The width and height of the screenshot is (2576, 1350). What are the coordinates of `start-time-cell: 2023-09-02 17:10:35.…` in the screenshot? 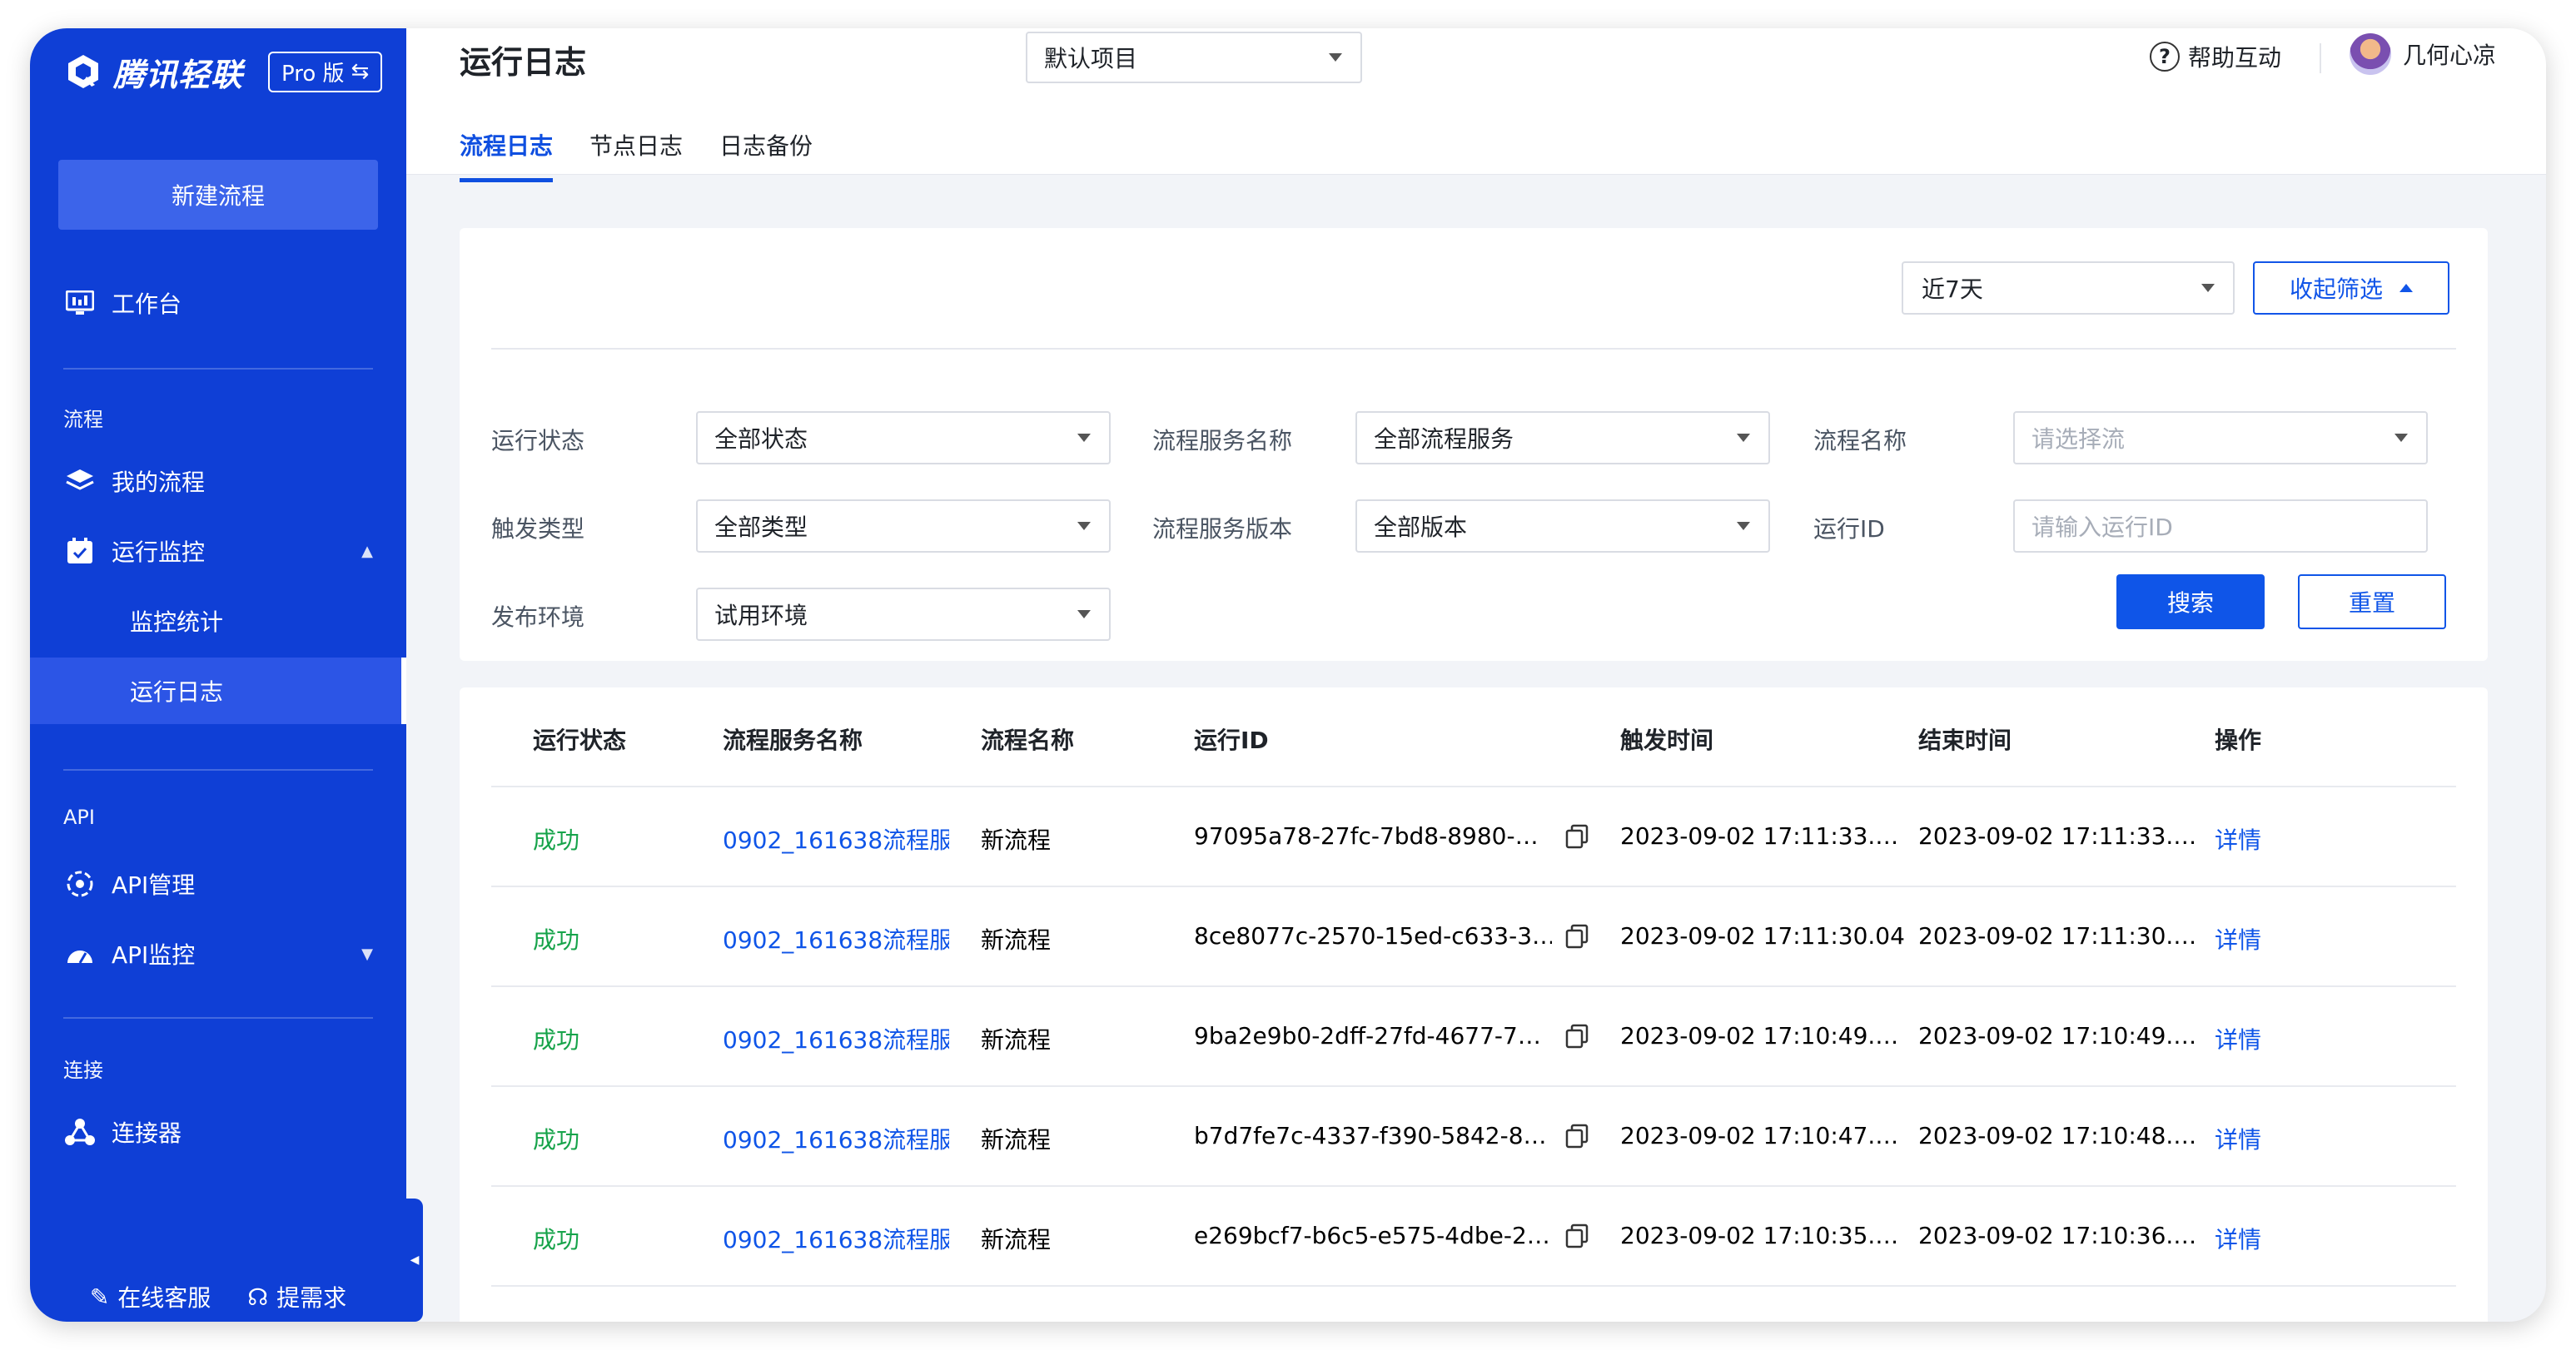 It's located at (1759, 1235).